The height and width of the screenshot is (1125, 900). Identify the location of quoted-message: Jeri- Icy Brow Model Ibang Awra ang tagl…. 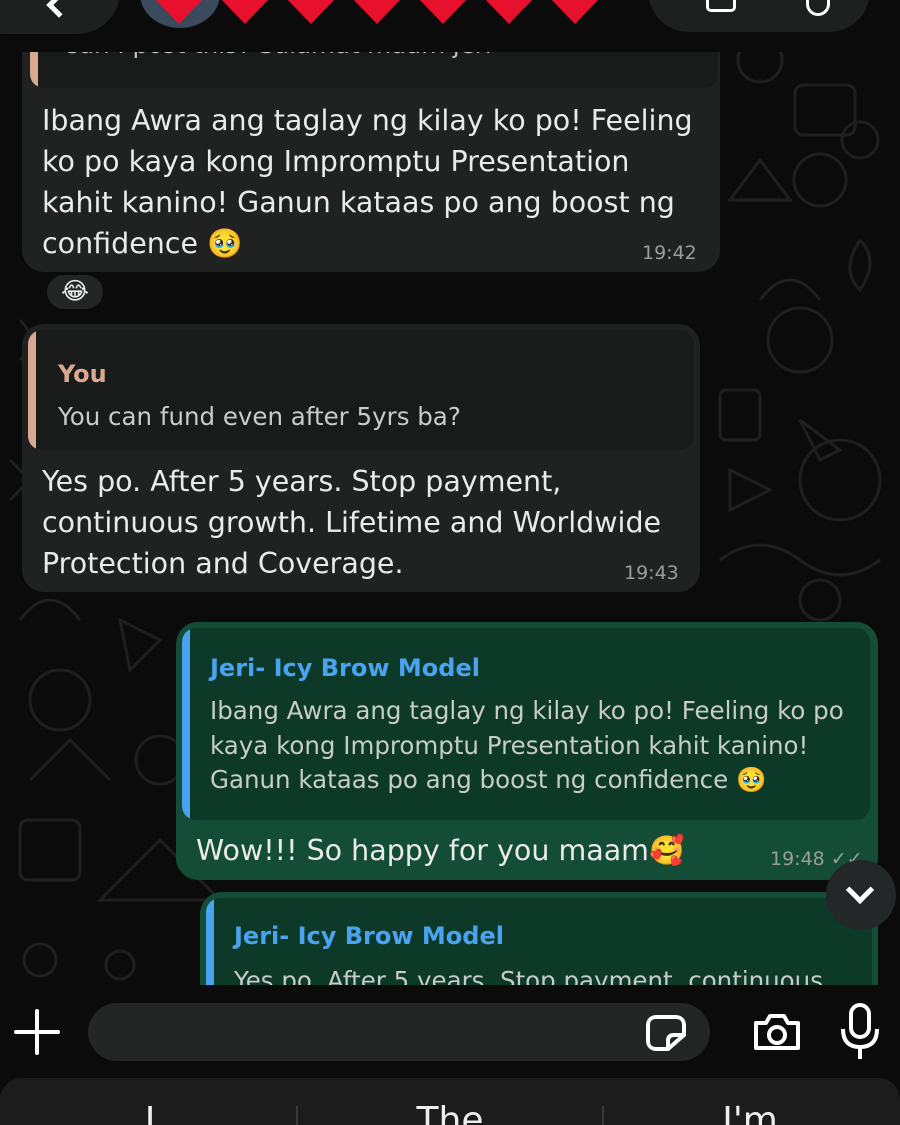
(526, 724).